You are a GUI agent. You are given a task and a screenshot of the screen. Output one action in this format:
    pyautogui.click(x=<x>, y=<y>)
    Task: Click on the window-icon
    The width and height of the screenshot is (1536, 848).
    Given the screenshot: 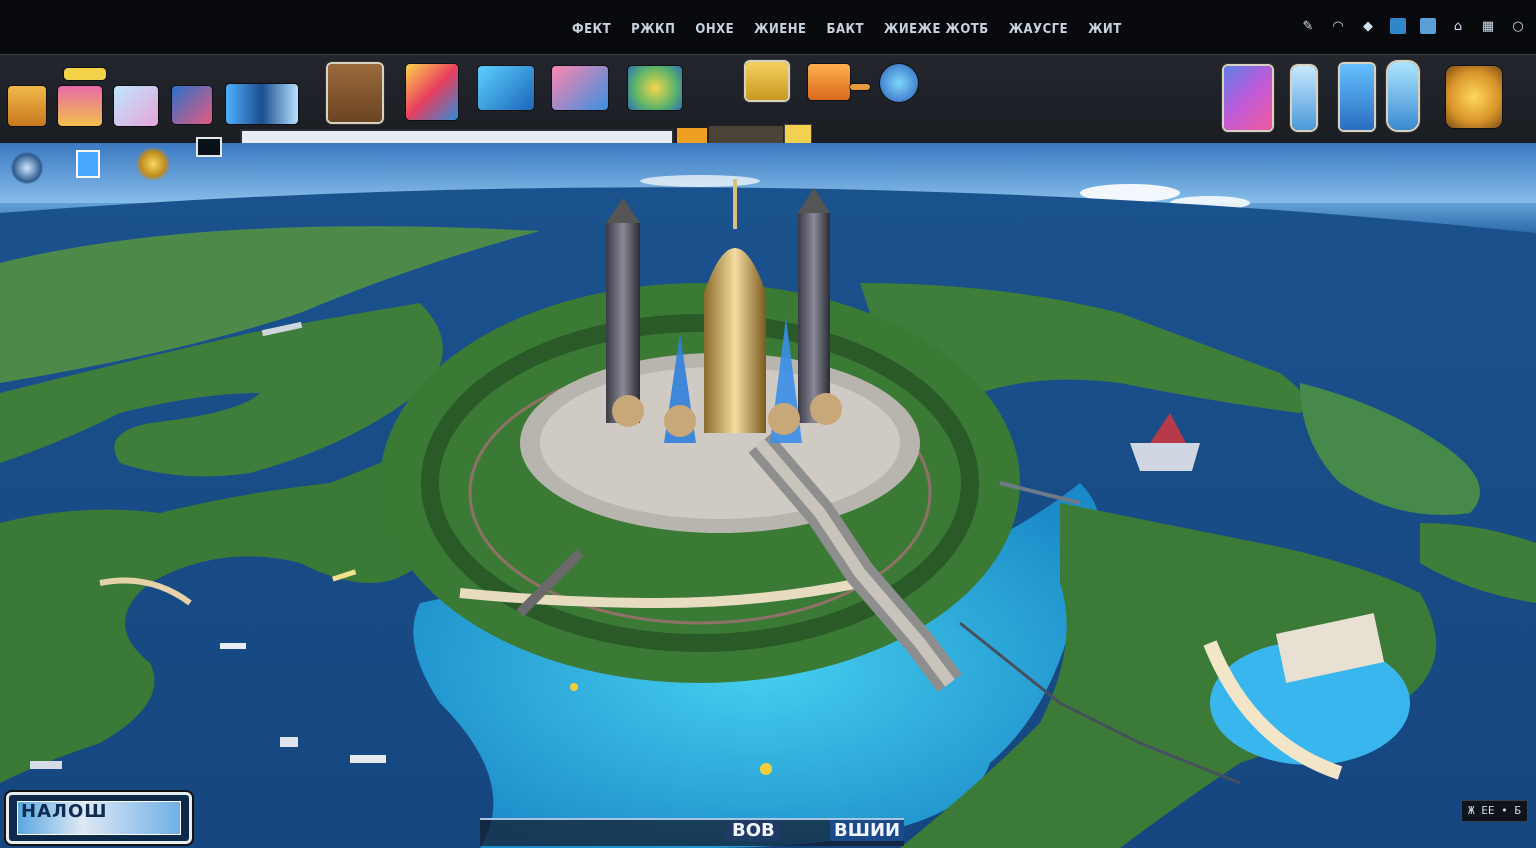 What is the action you would take?
    pyautogui.click(x=1398, y=26)
    